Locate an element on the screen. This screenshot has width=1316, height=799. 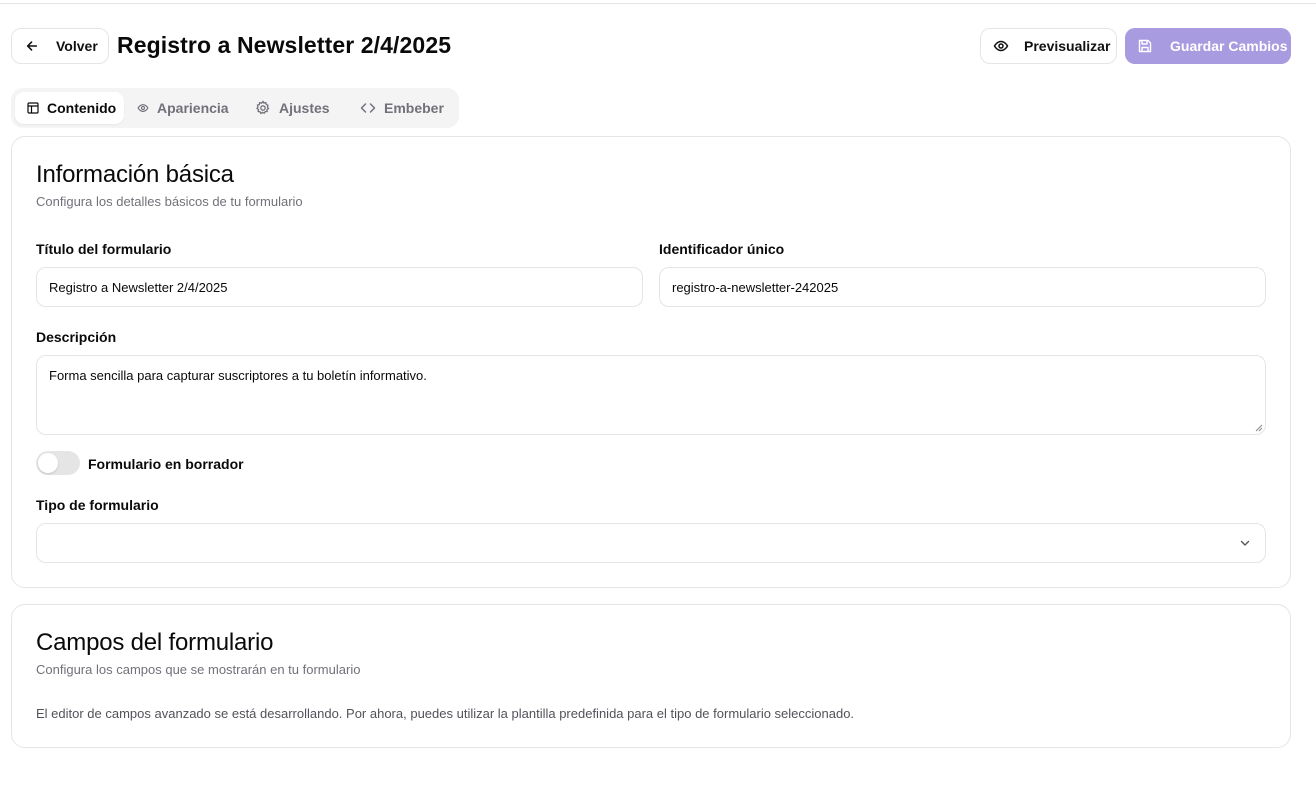
toggle-knob is located at coordinates (48, 463).